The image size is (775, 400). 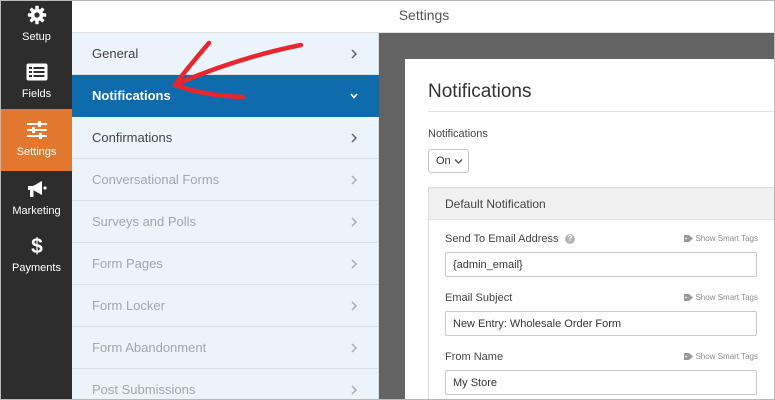 I want to click on divider, so click(x=601, y=111).